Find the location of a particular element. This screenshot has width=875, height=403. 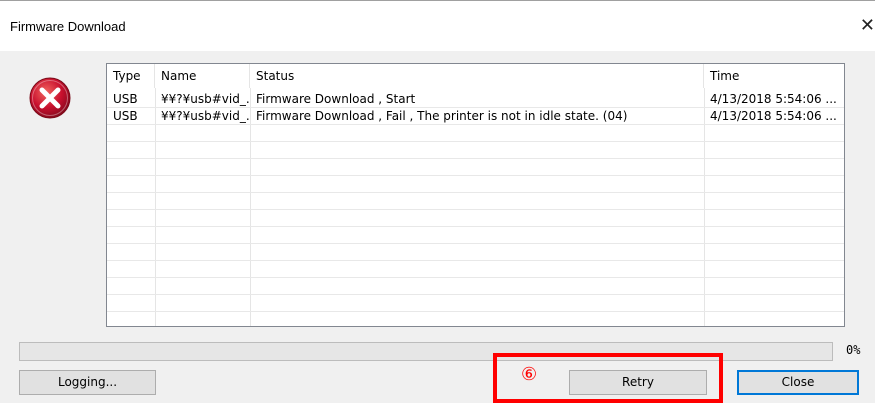

close-button: Close is located at coordinates (798, 382).